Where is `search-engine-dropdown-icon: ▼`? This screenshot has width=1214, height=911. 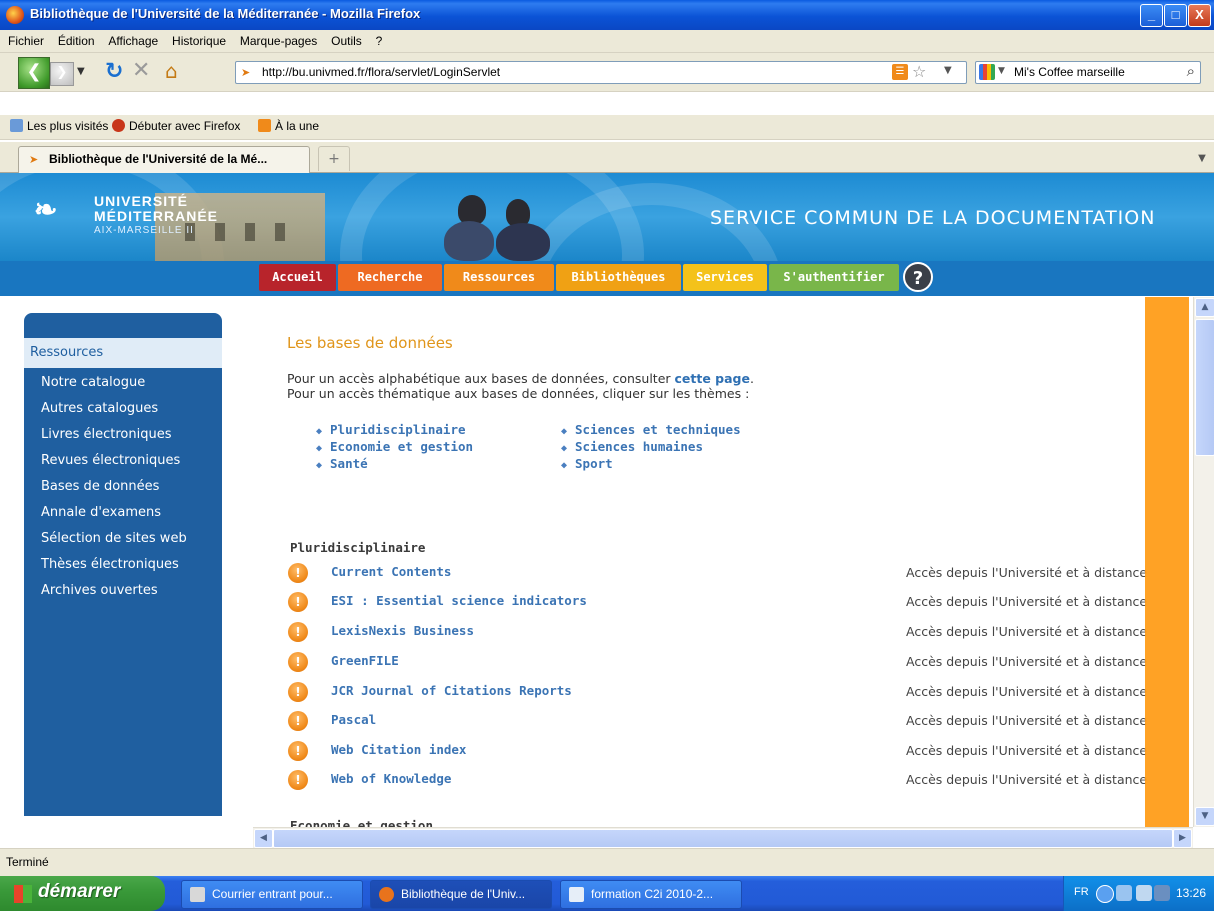 search-engine-dropdown-icon: ▼ is located at coordinates (1001, 71).